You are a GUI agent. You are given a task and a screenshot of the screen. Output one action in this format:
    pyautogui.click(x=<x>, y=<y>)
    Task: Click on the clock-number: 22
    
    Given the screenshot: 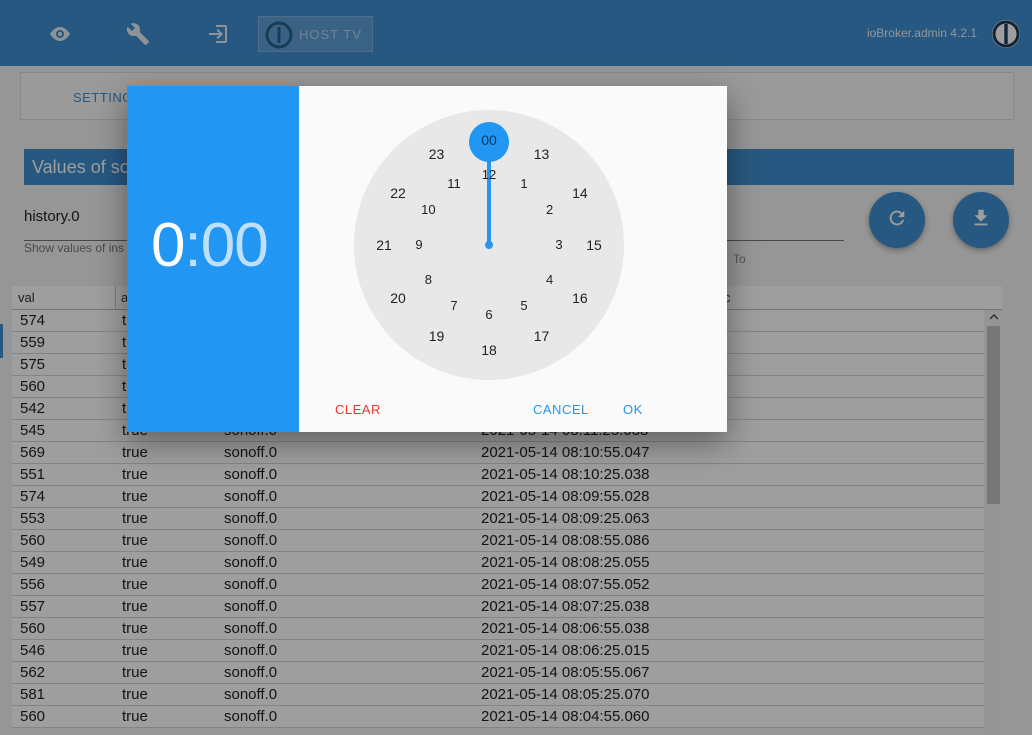 What is the action you would take?
    pyautogui.click(x=398, y=193)
    